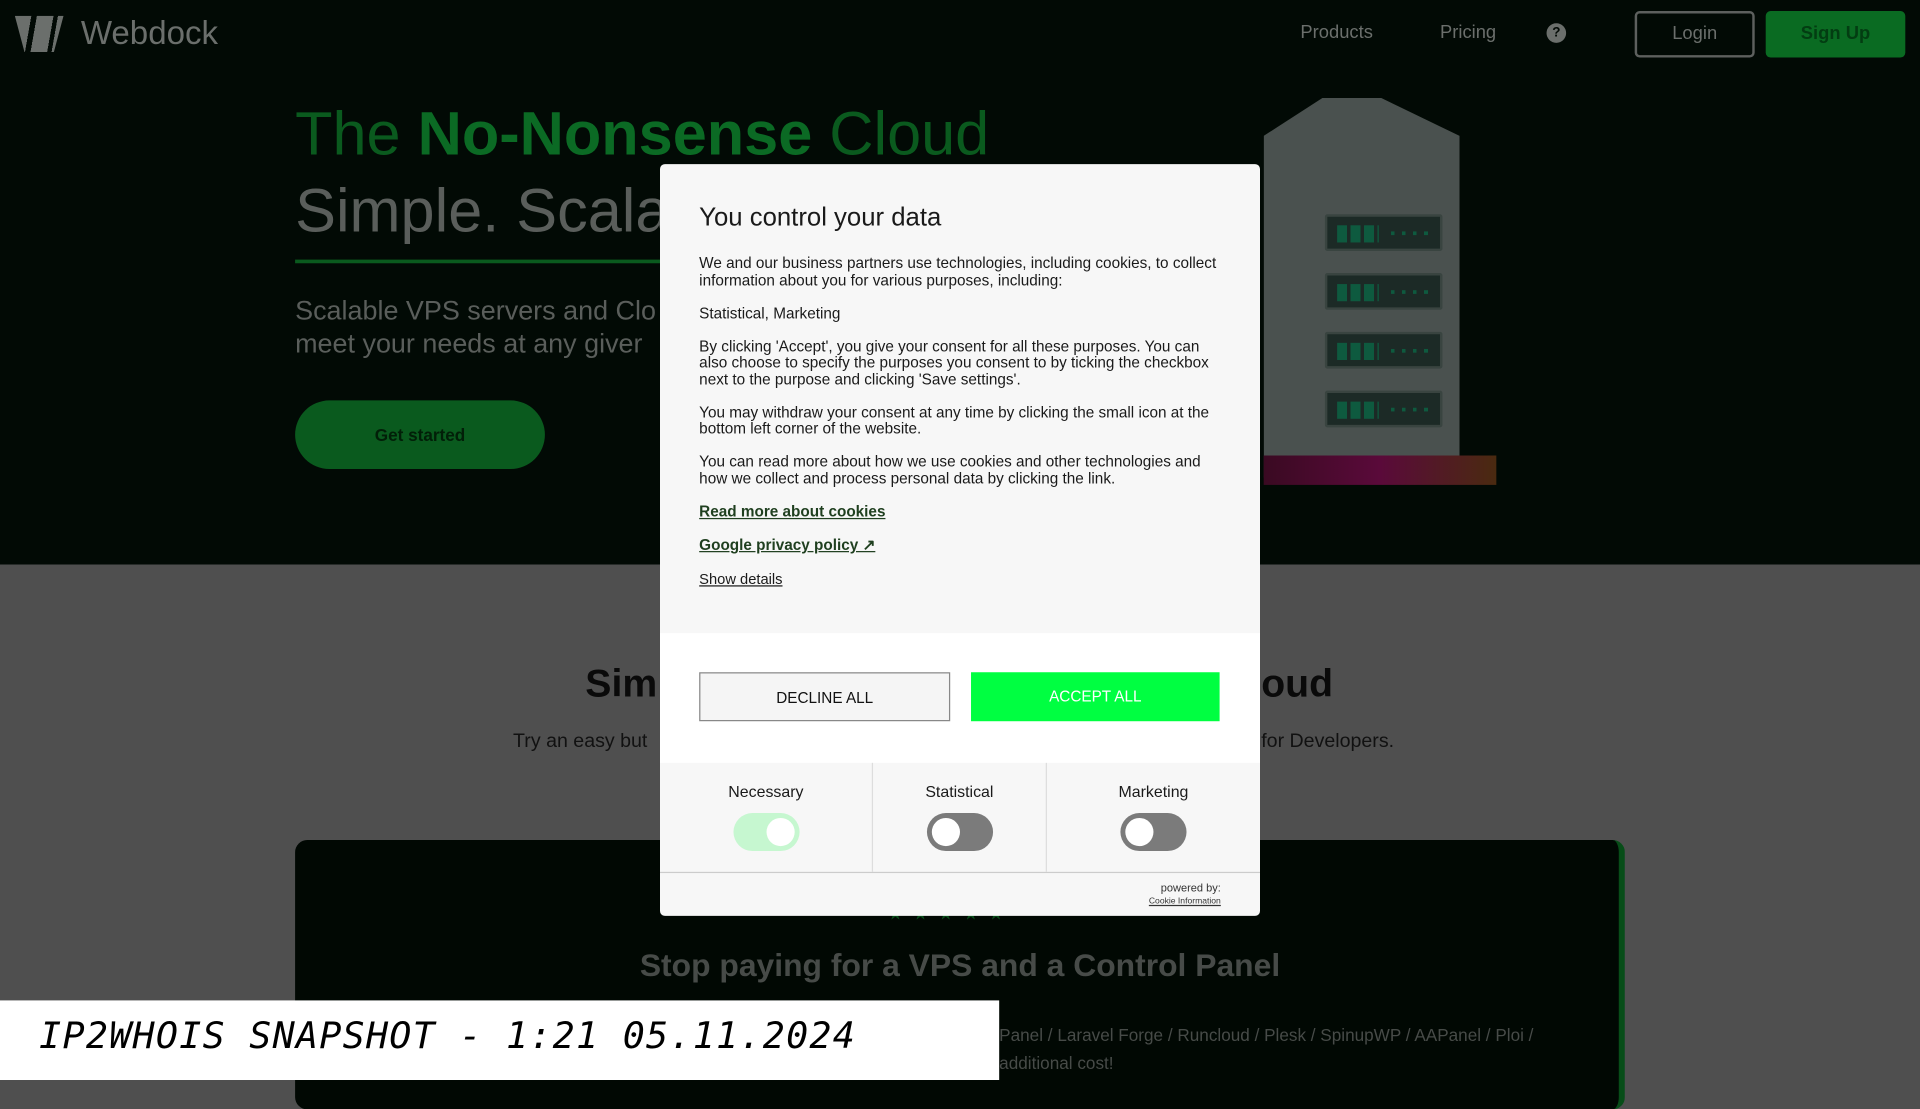 The height and width of the screenshot is (1109, 1920). What do you see at coordinates (149, 33) in the screenshot?
I see `brand-name: Webdock` at bounding box center [149, 33].